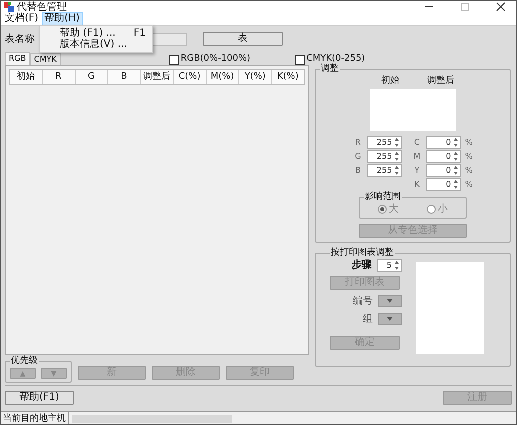 This screenshot has height=425, width=517. Describe the element at coordinates (330, 69) in the screenshot. I see `group-title: 调整` at that location.